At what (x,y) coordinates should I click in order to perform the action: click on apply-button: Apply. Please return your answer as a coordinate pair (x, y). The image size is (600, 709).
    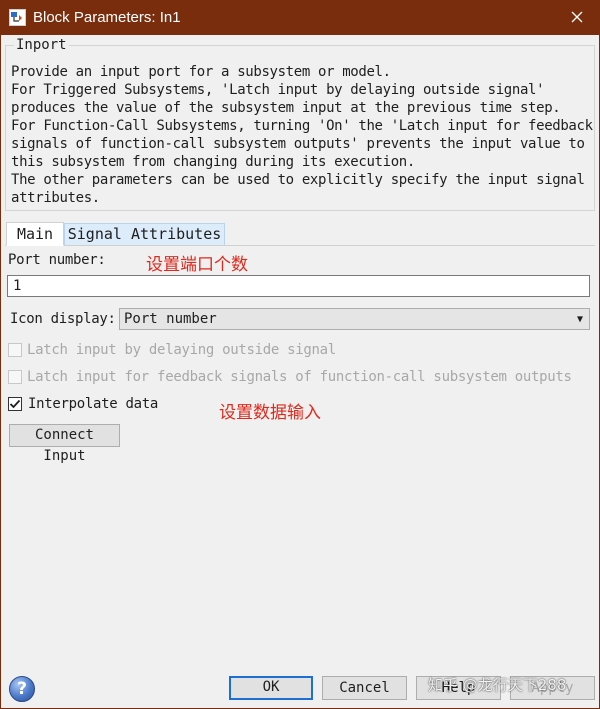
    Looking at the image, I should click on (552, 688).